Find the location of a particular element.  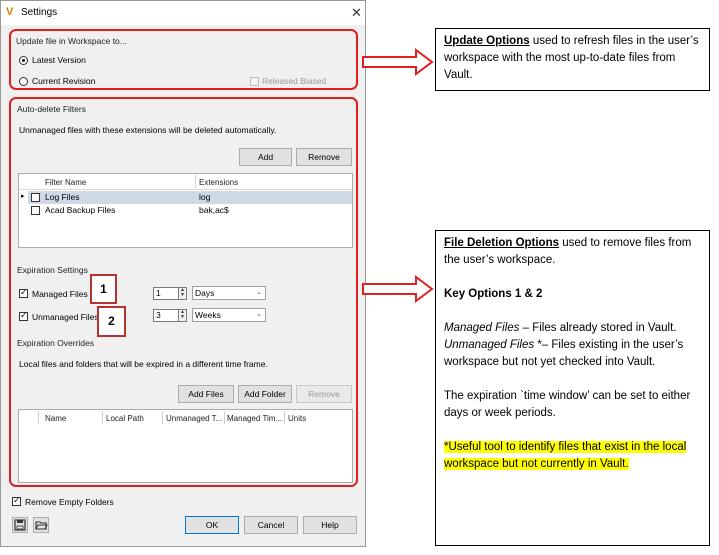

key-option-1-marker: 1 is located at coordinates (103, 289).